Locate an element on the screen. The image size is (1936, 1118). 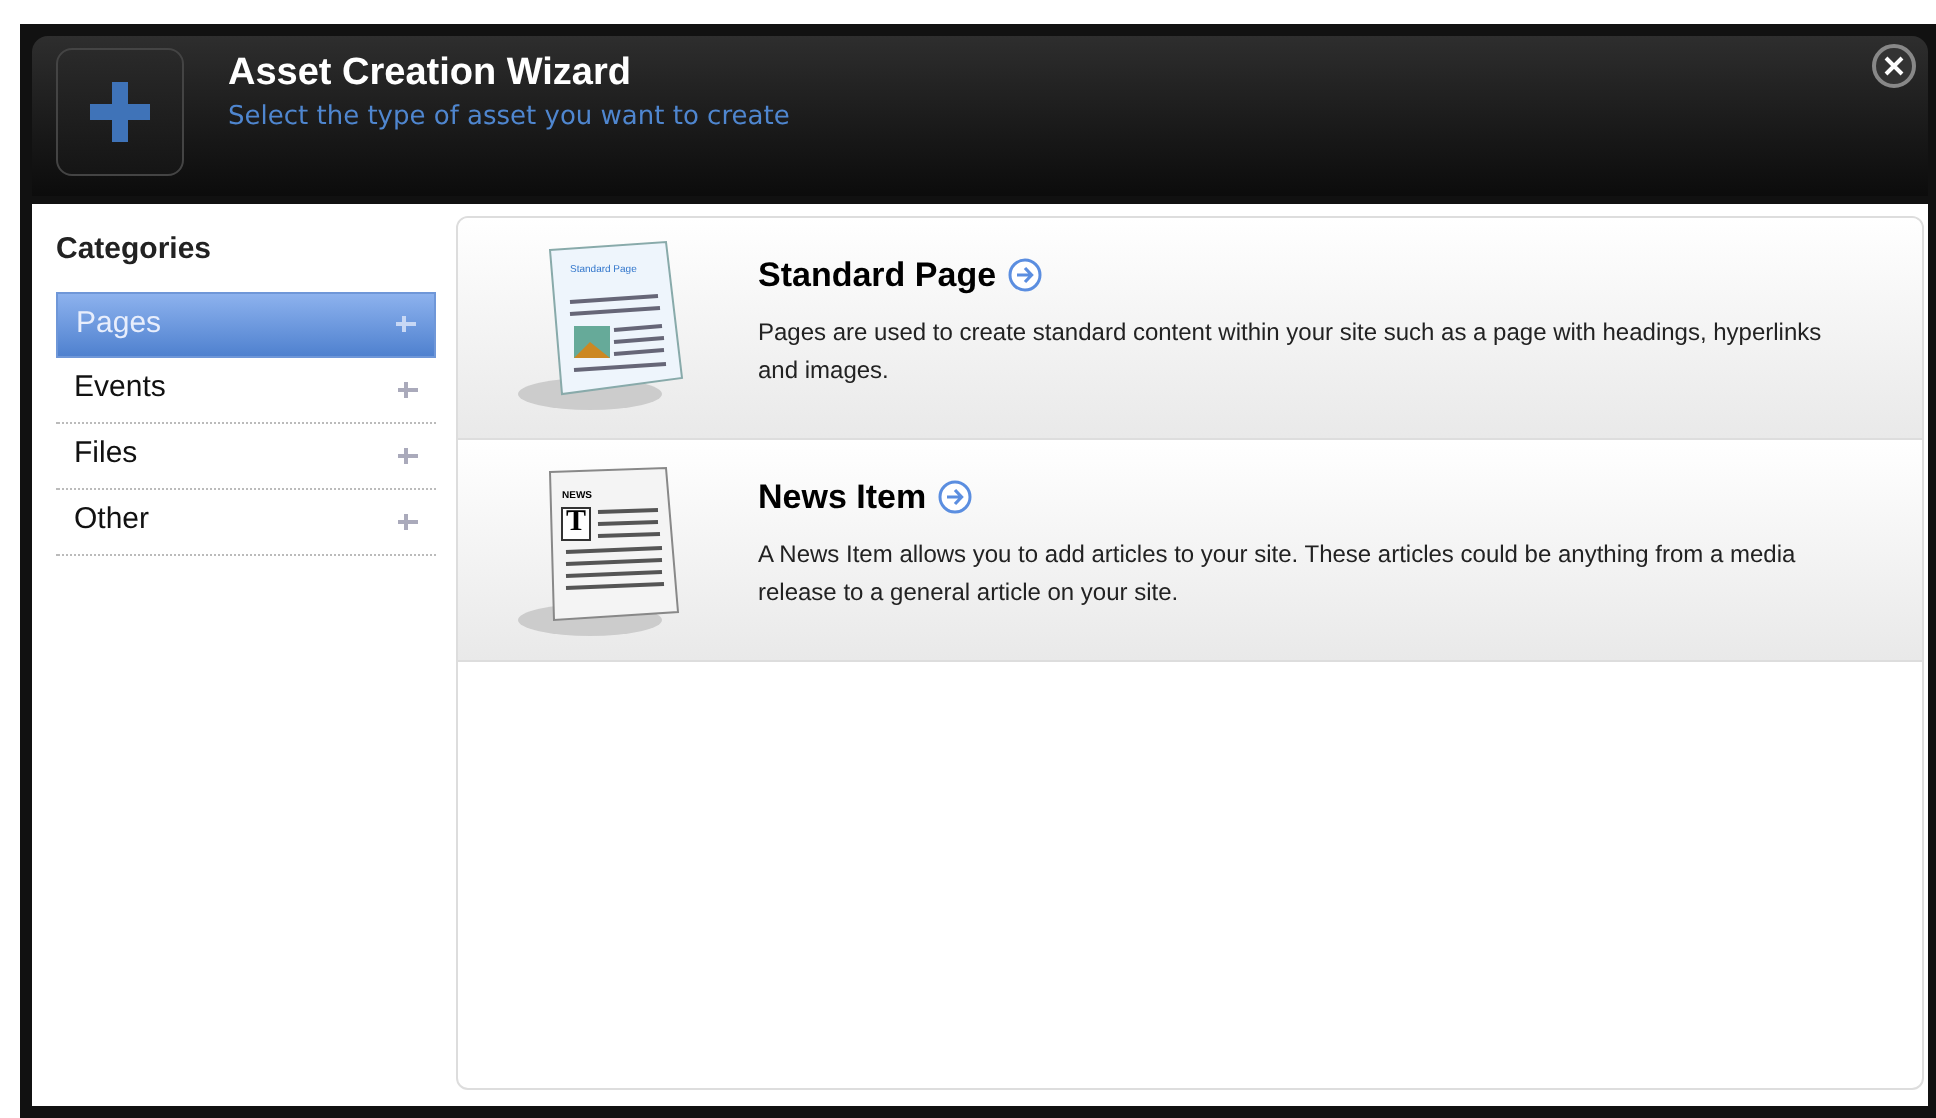
category-item: Other is located at coordinates (246, 522).